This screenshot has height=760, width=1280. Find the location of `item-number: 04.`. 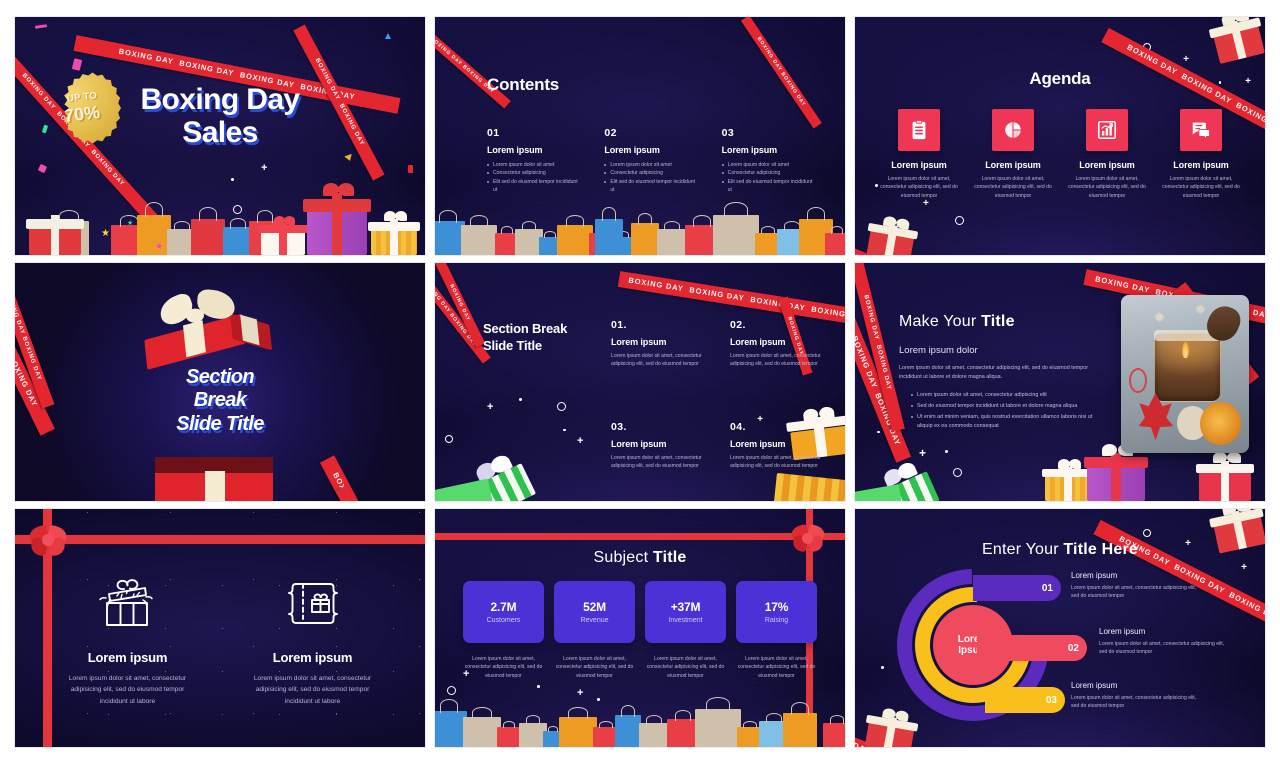

item-number: 04. is located at coordinates (738, 426).